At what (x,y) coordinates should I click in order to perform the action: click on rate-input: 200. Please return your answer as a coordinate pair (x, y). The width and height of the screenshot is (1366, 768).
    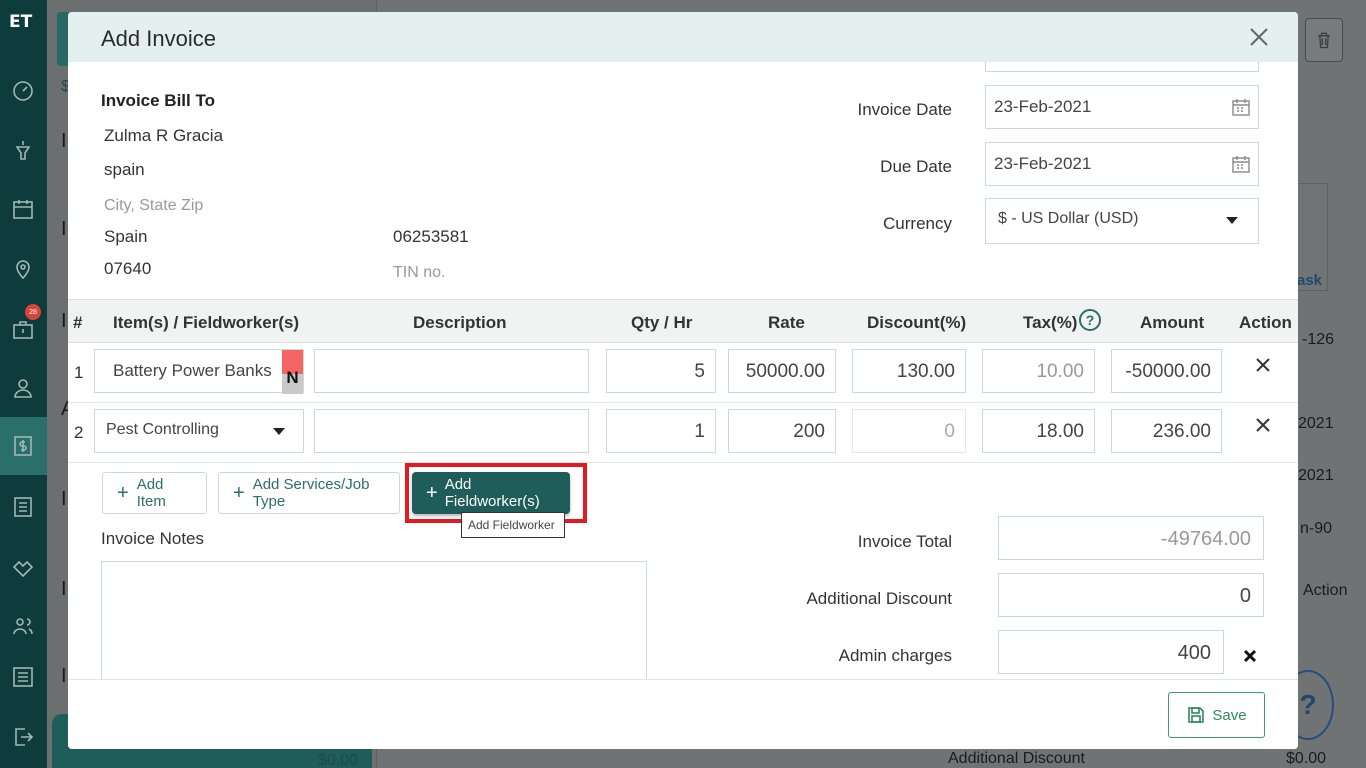
    Looking at the image, I should click on (782, 431).